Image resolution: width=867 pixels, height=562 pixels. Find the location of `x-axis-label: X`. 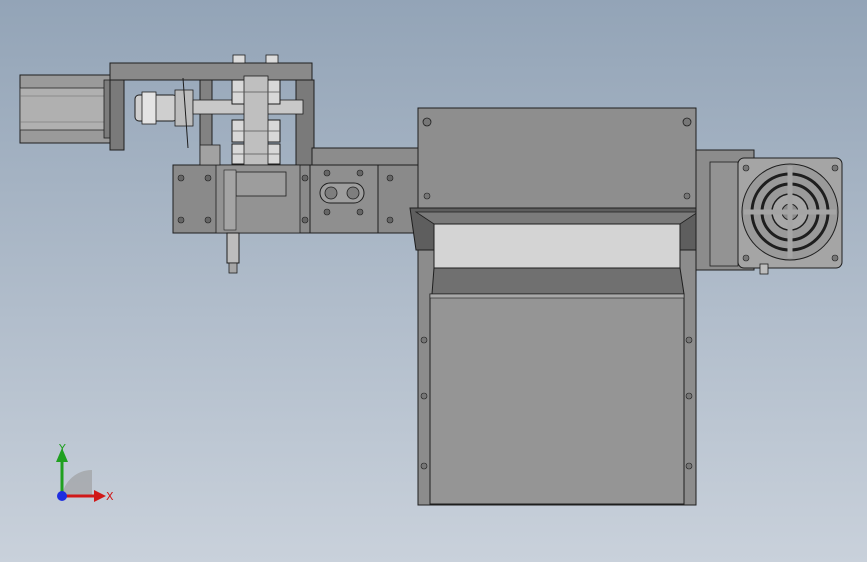

x-axis-label: X is located at coordinates (110, 496).